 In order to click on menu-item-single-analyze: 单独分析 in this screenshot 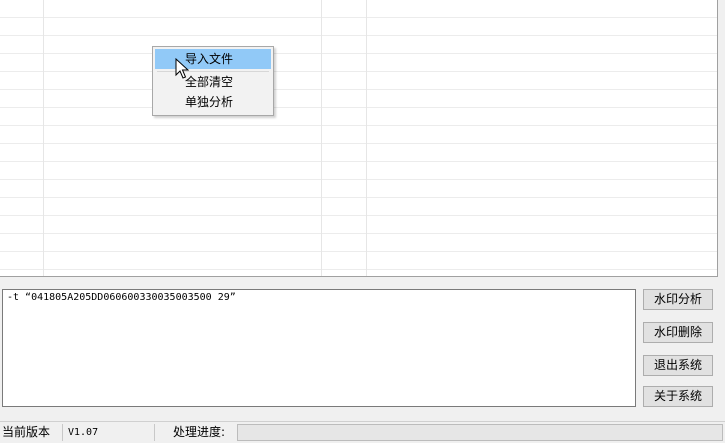, I will do `click(213, 102)`.